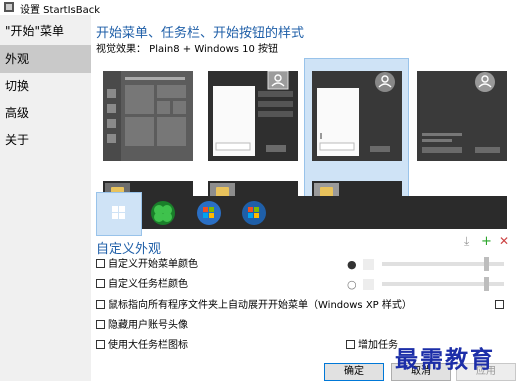  What do you see at coordinates (372, 346) in the screenshot?
I see `option-add-taskbar: 增加任务` at bounding box center [372, 346].